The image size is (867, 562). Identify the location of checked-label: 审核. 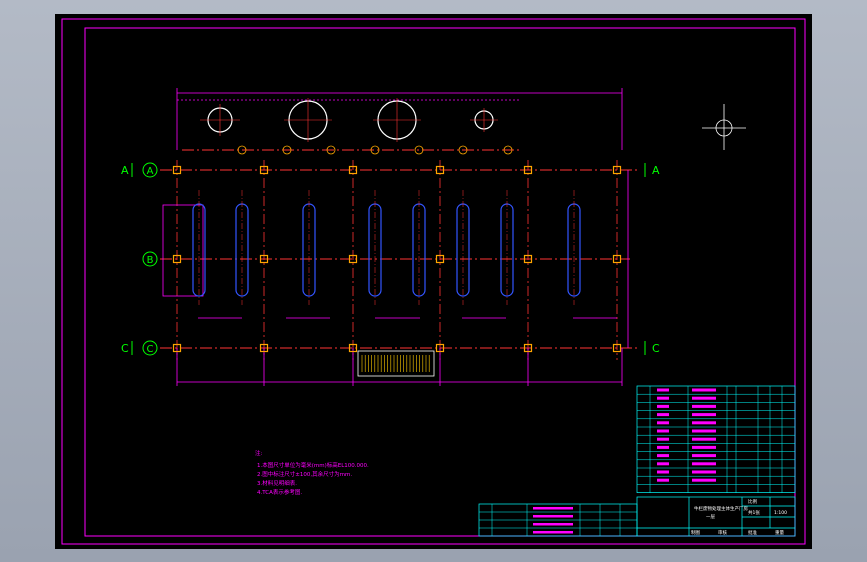
(722, 532).